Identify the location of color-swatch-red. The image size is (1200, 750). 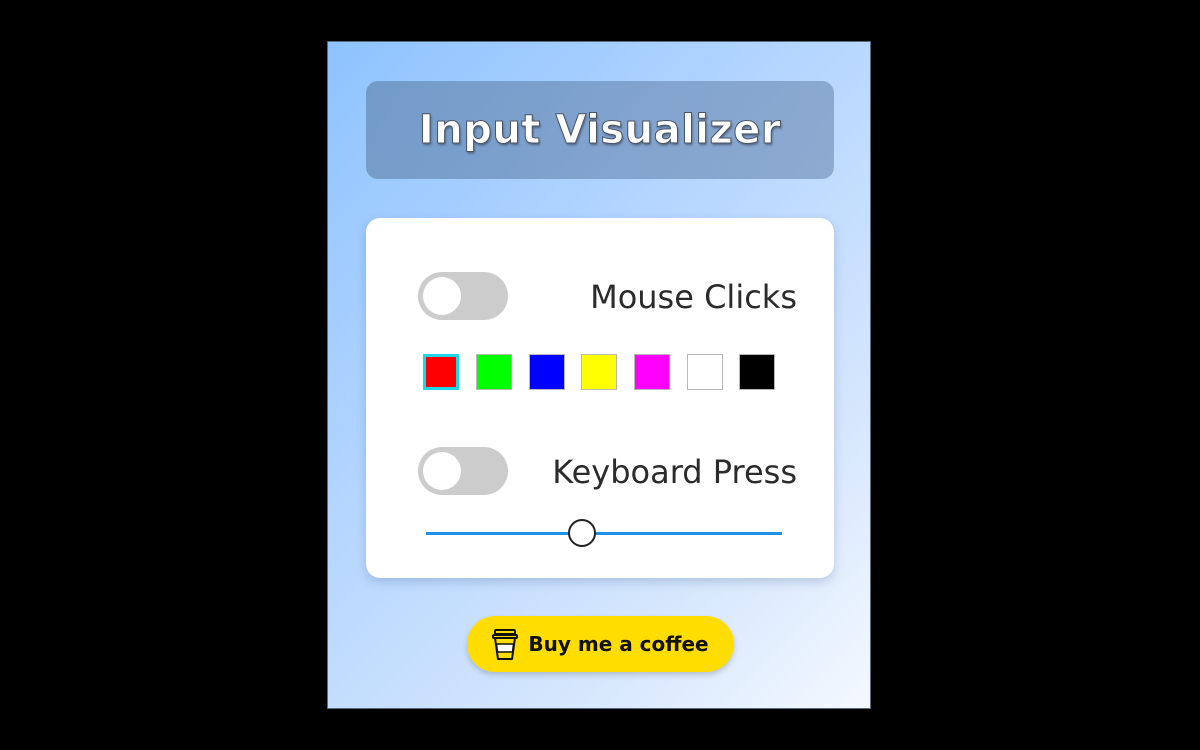
(441, 372).